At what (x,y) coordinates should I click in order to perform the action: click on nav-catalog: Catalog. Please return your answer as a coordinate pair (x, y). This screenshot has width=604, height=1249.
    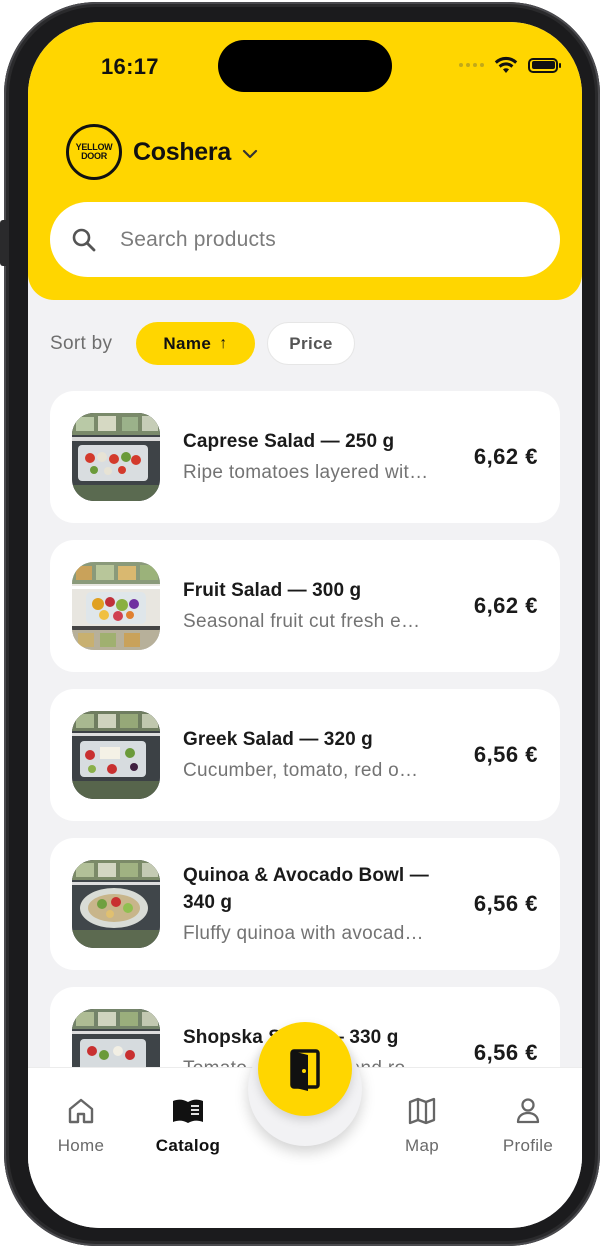
    Looking at the image, I should click on (188, 1126).